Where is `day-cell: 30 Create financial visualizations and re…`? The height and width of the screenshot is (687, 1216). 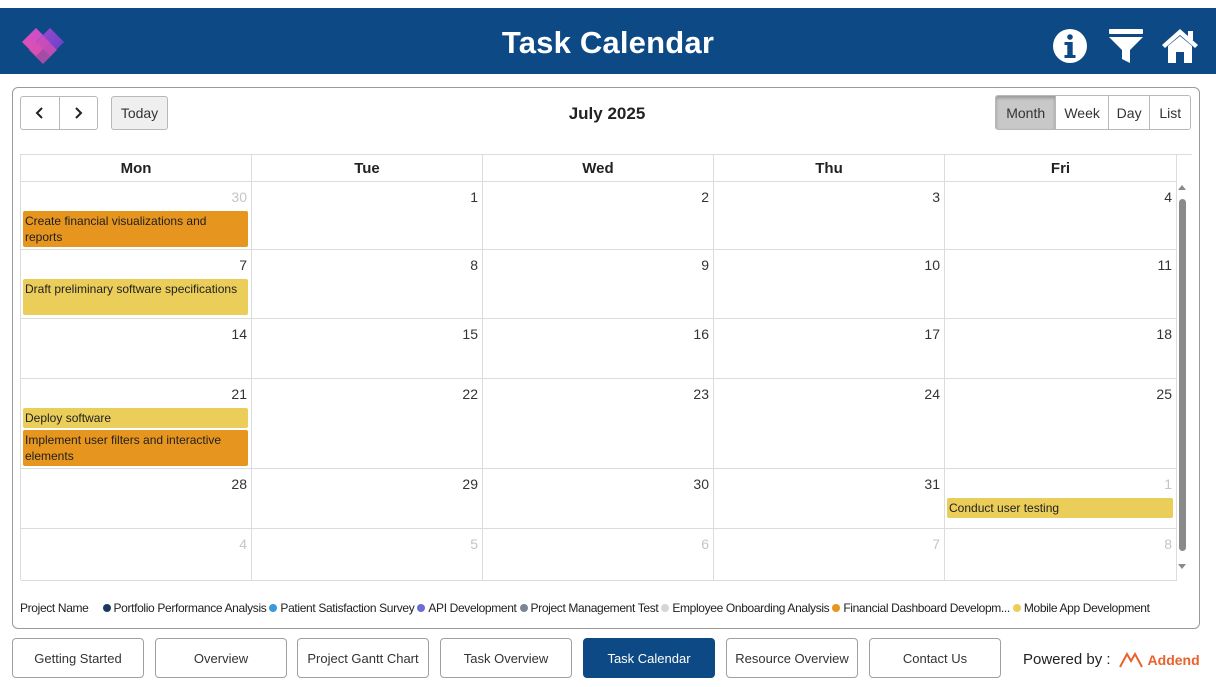
day-cell: 30 Create financial visualizations and re… is located at coordinates (136, 216).